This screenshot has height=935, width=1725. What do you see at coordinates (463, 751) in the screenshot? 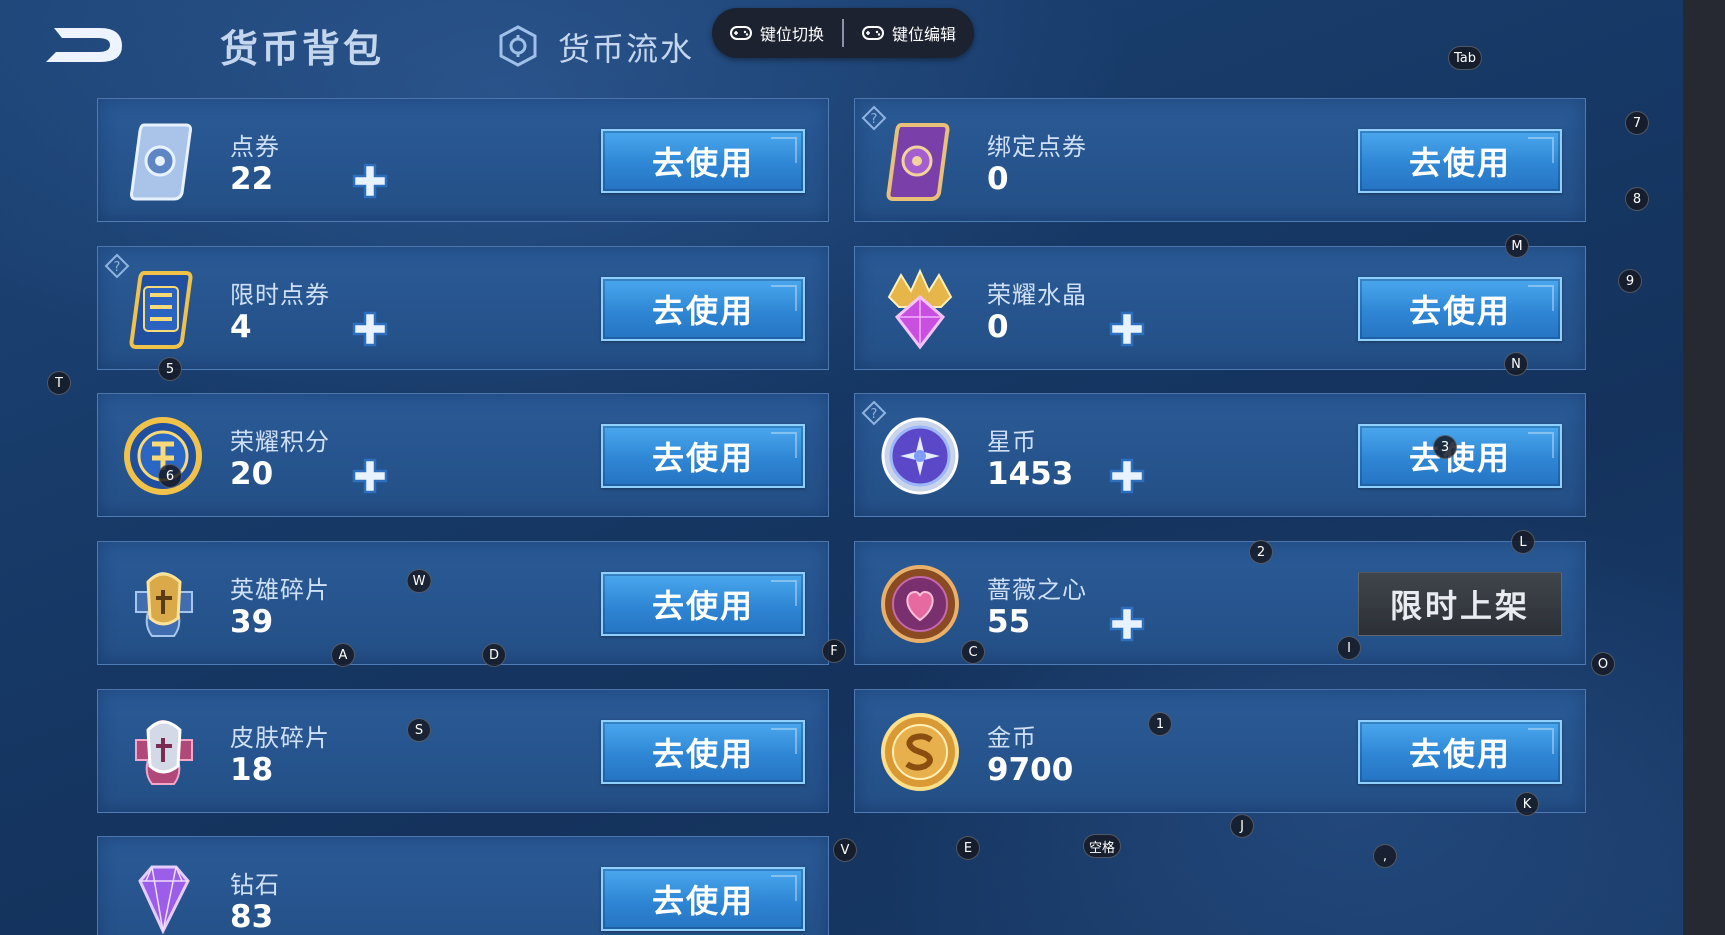
I see `currency-card: 皮肤碎片 18 去使用` at bounding box center [463, 751].